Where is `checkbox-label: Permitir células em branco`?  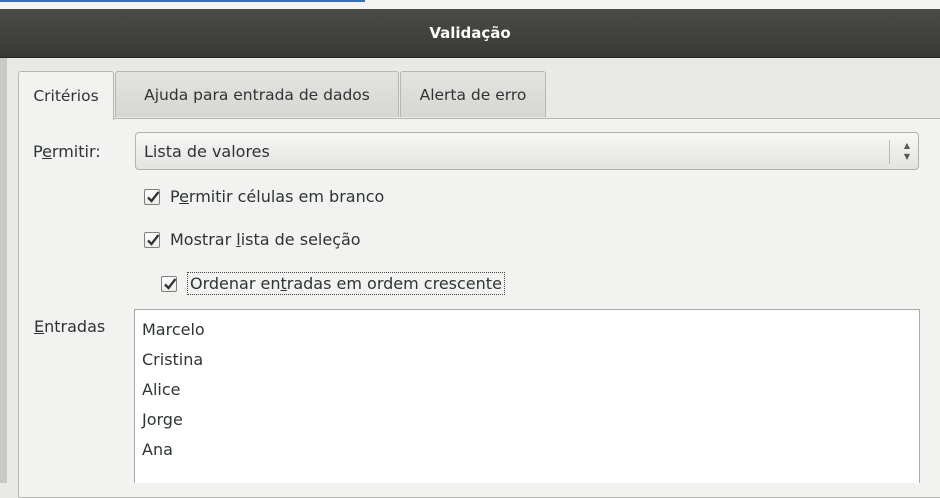
checkbox-label: Permitir células em branco is located at coordinates (277, 196).